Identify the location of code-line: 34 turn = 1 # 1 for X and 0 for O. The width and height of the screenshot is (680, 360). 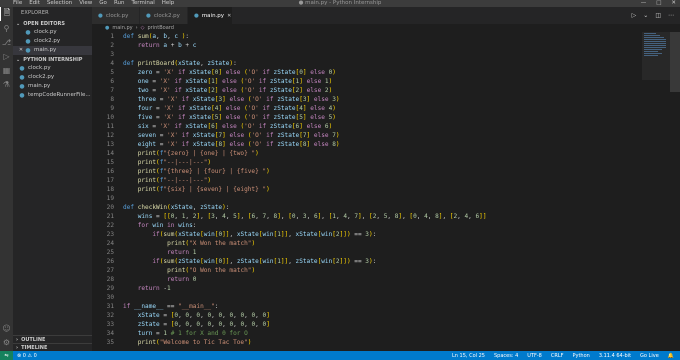
(362, 333).